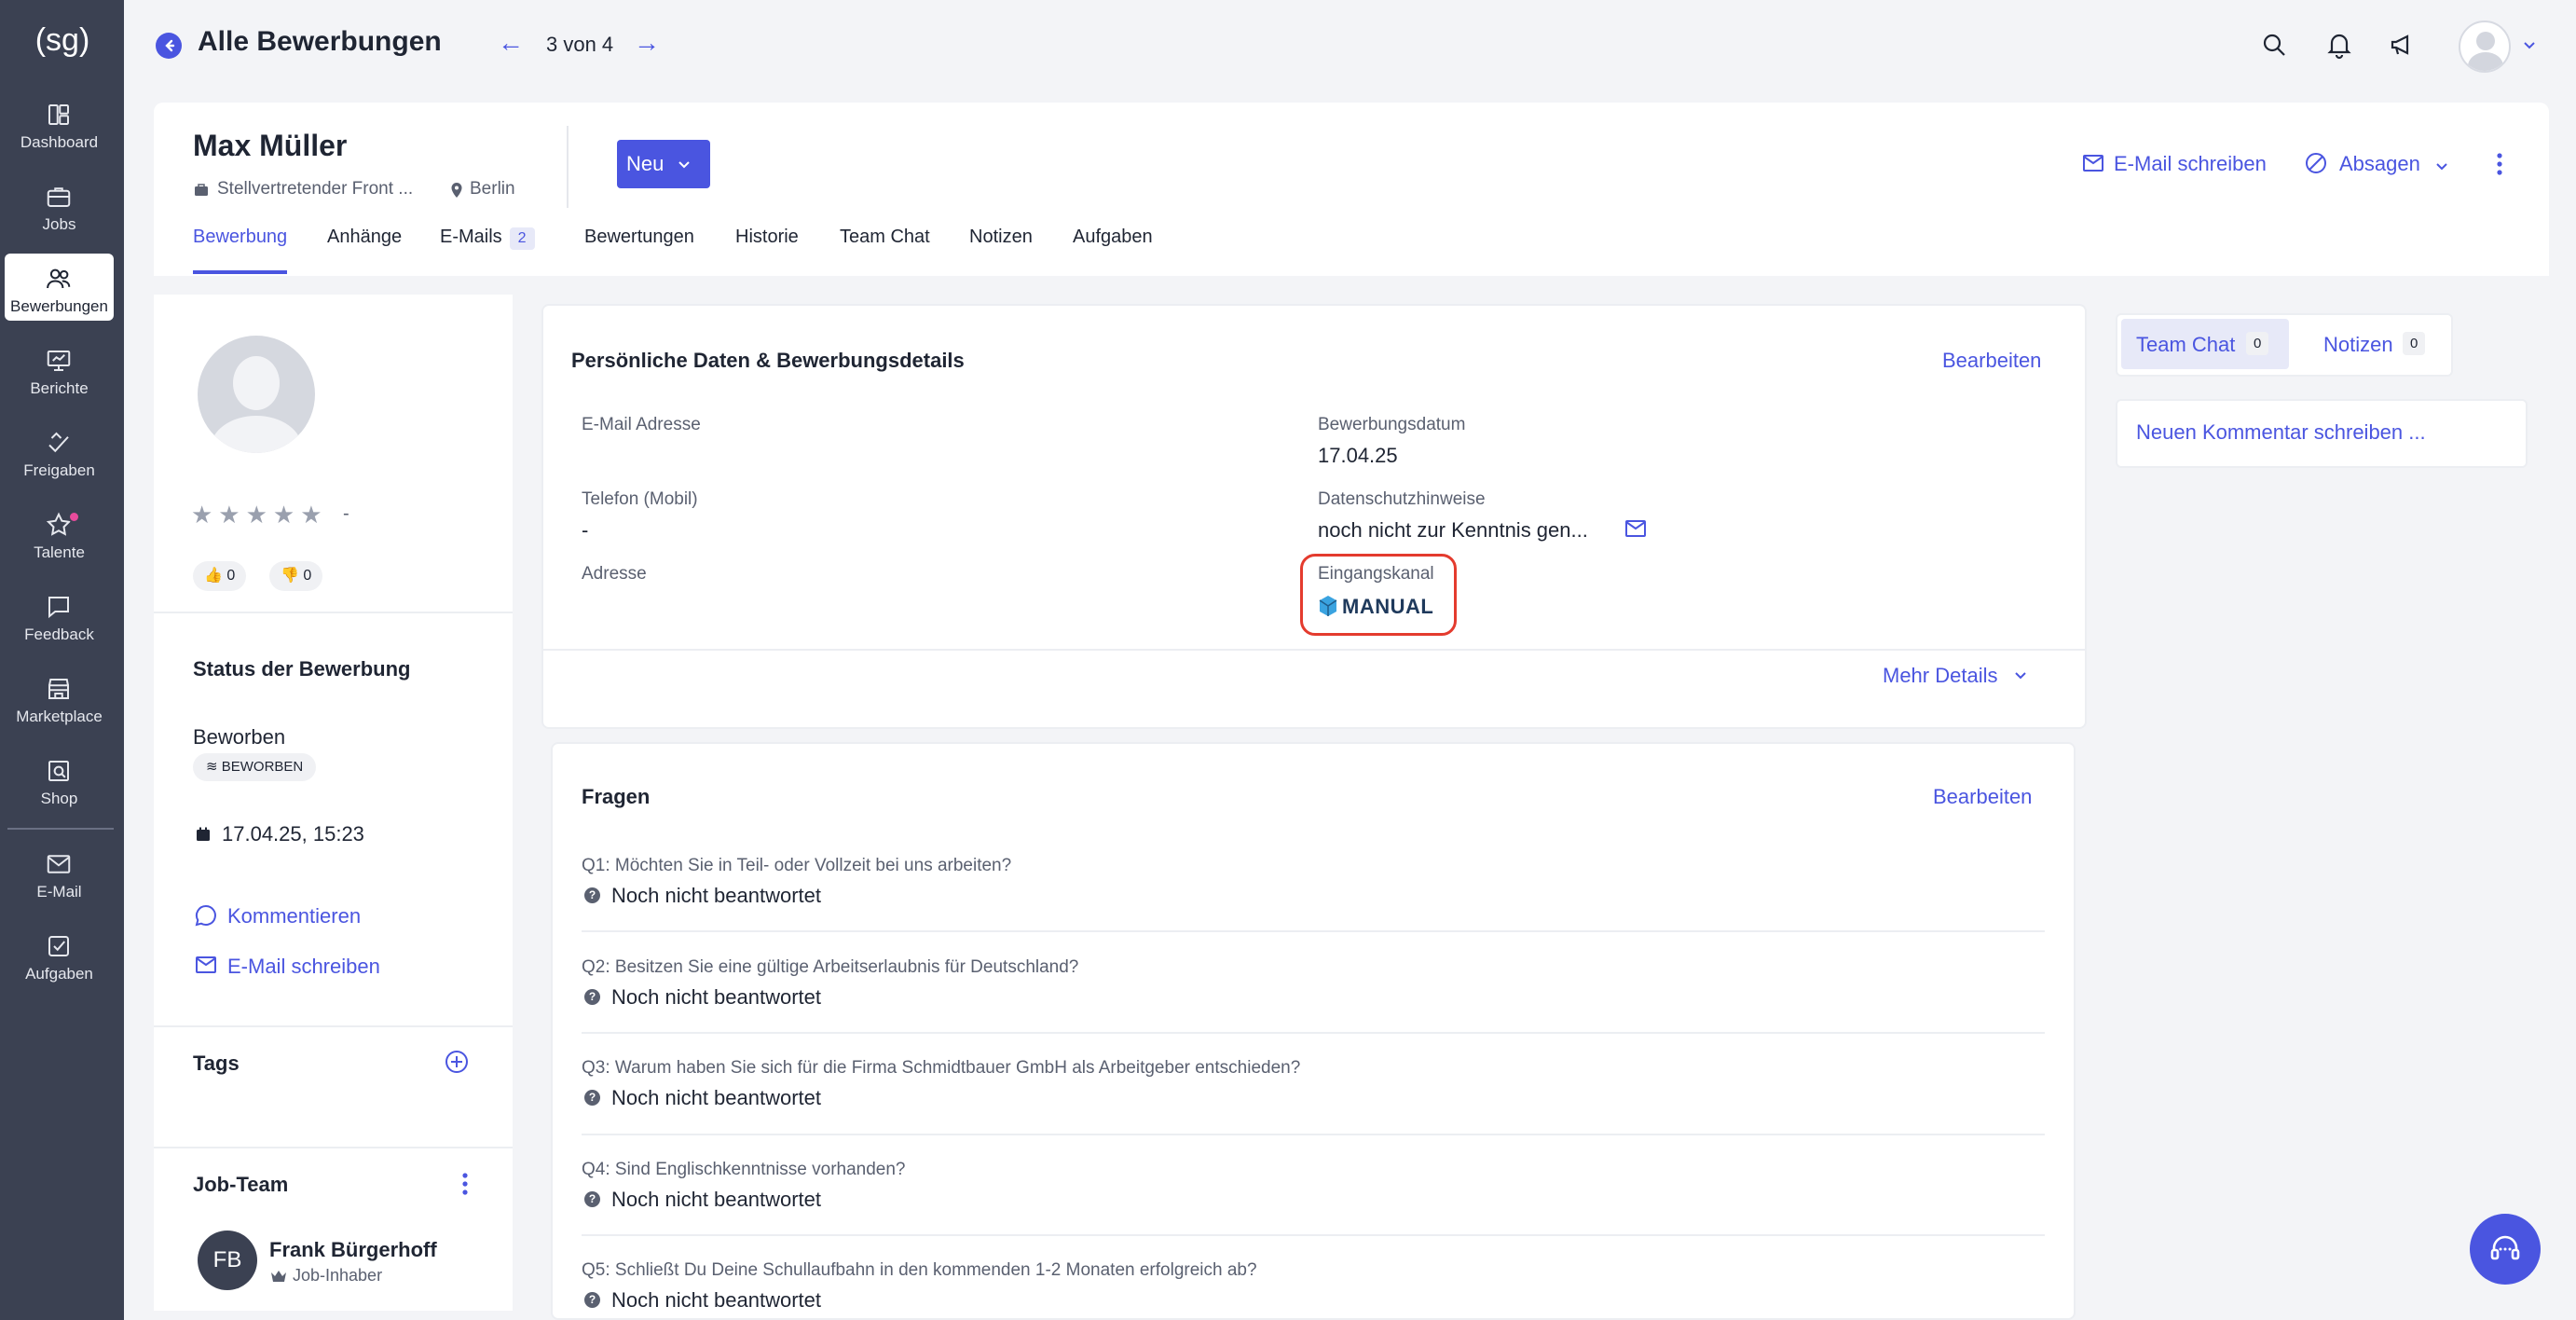  What do you see at coordinates (59, 872) in the screenshot?
I see `sidebar-item-email: E-Mail` at bounding box center [59, 872].